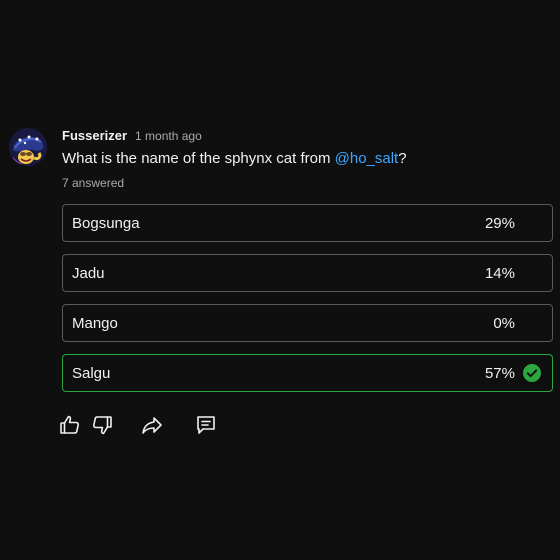 This screenshot has height=560, width=560. What do you see at coordinates (367, 158) in the screenshot?
I see `mention-link: @ho_salt` at bounding box center [367, 158].